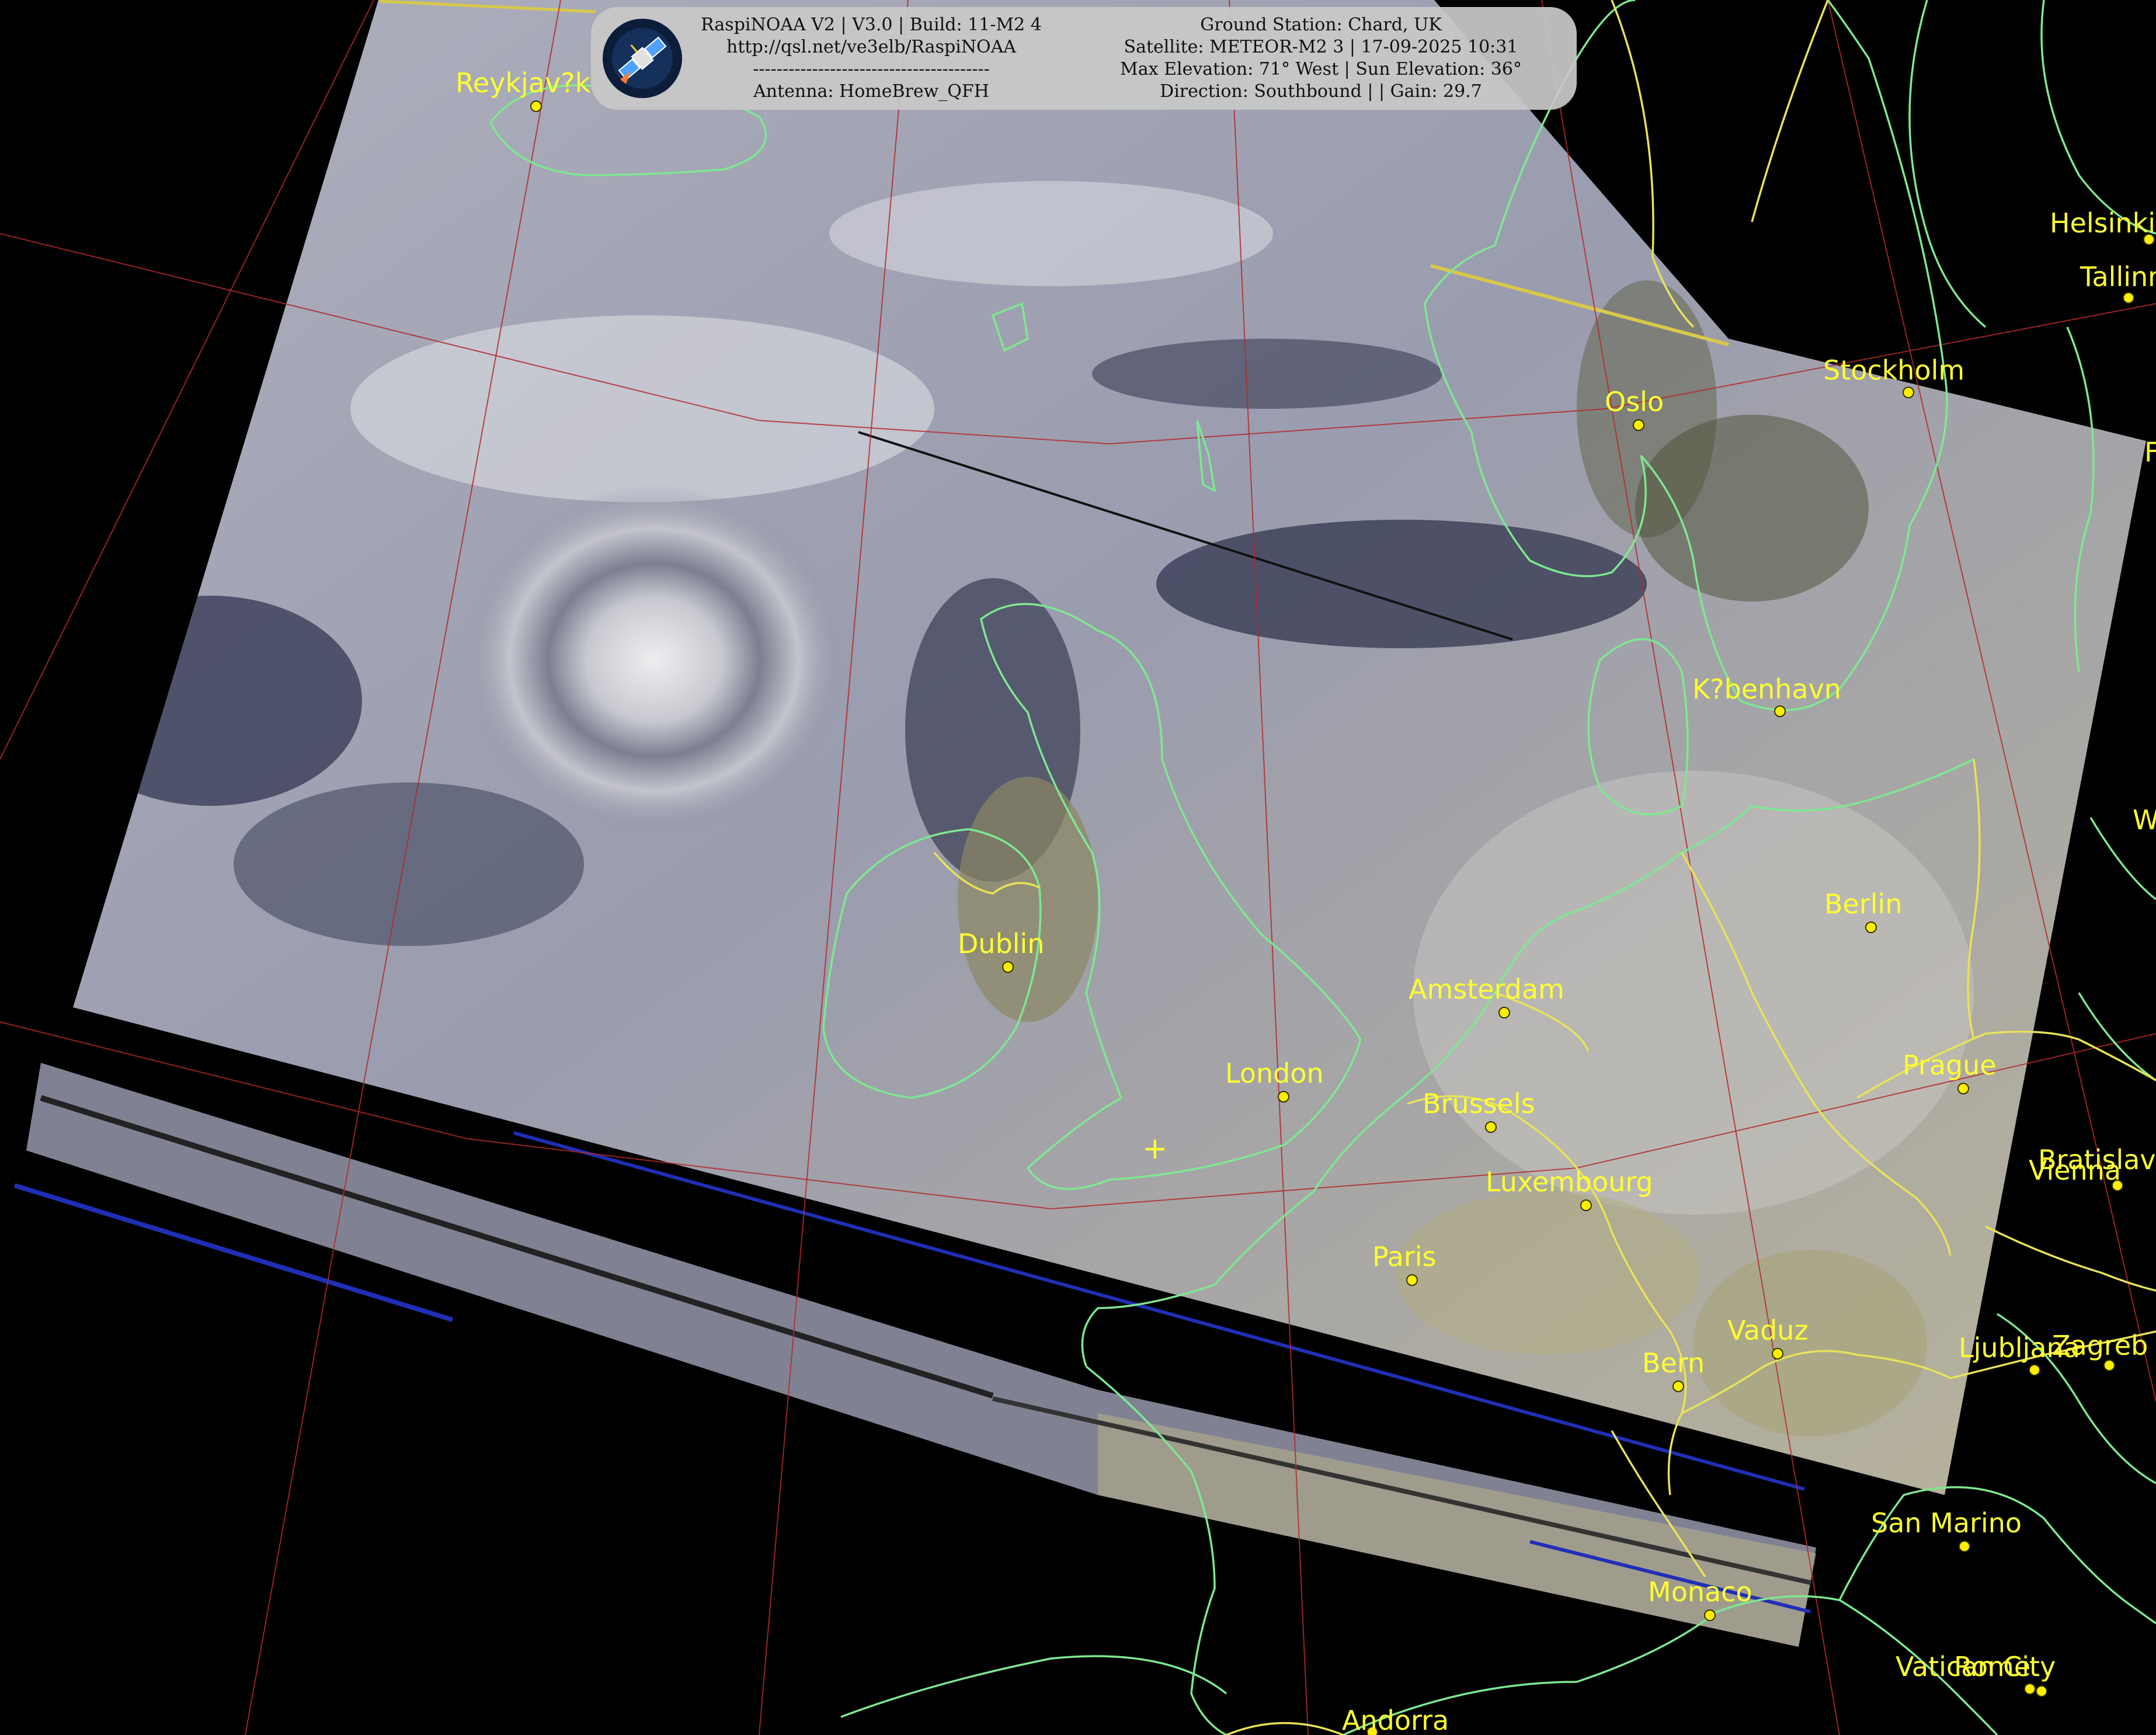  What do you see at coordinates (2100, 1345) in the screenshot?
I see `city-label: Zagreb` at bounding box center [2100, 1345].